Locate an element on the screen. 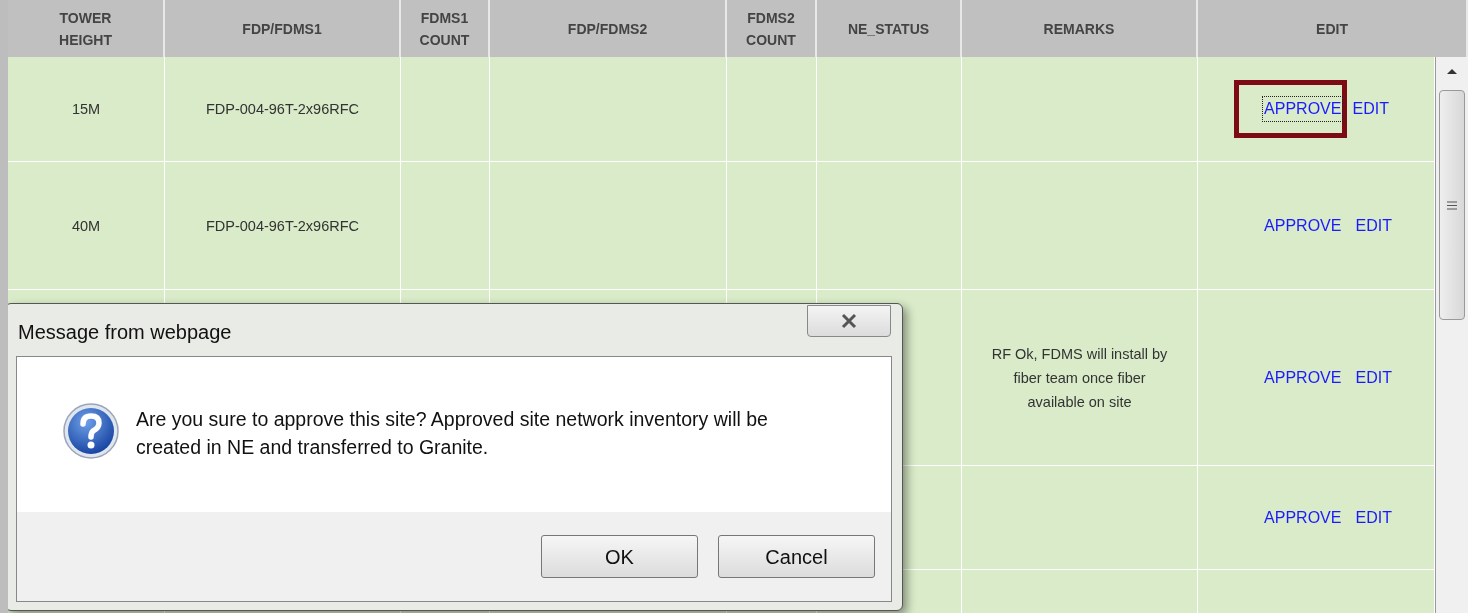  dialog-button: OK is located at coordinates (619, 556).